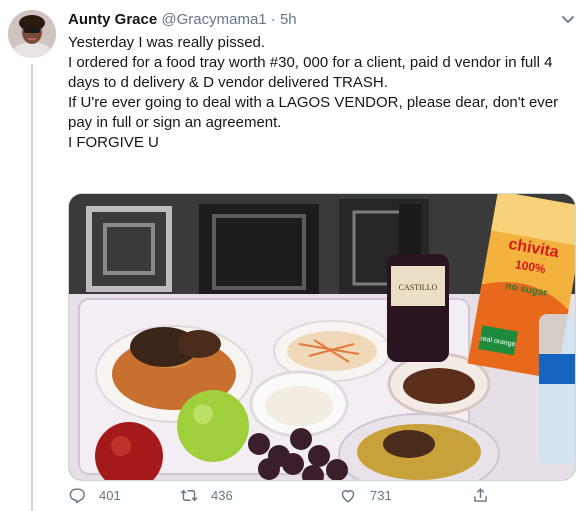 Image resolution: width=585 pixels, height=511 pixels. Describe the element at coordinates (167, 42) in the screenshot. I see `tweet-line: Yesterday I was really pissed.` at that location.